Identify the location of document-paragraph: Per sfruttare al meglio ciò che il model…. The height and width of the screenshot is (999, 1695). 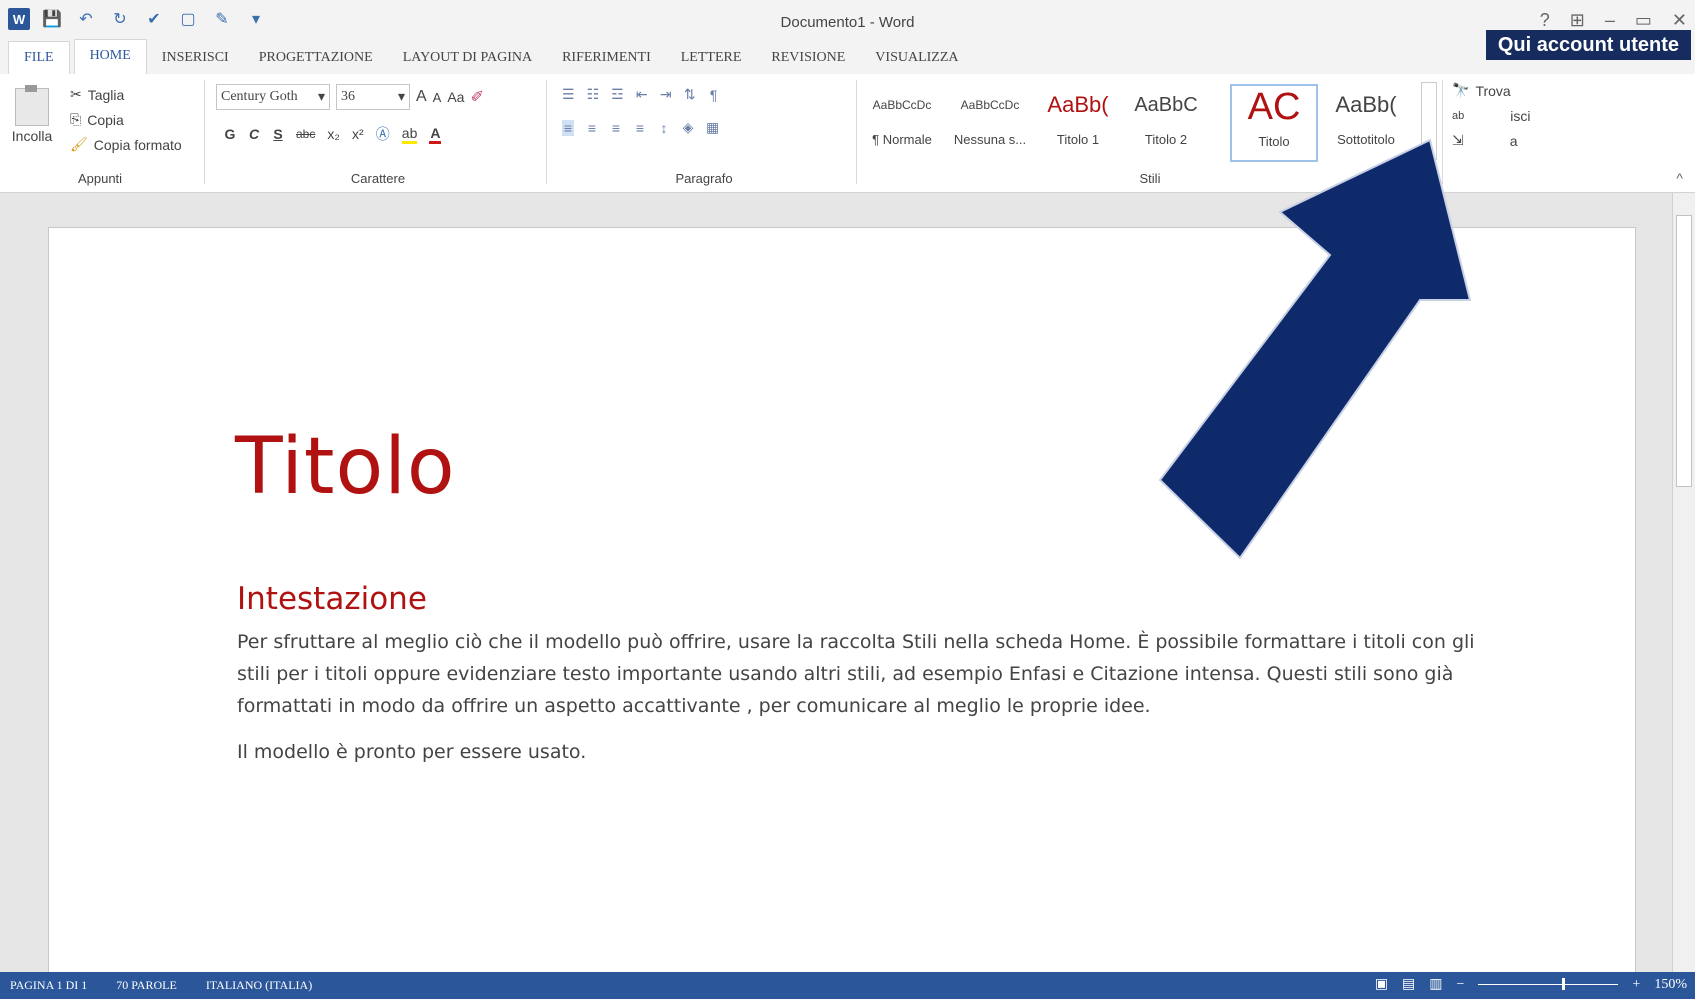
(857, 674).